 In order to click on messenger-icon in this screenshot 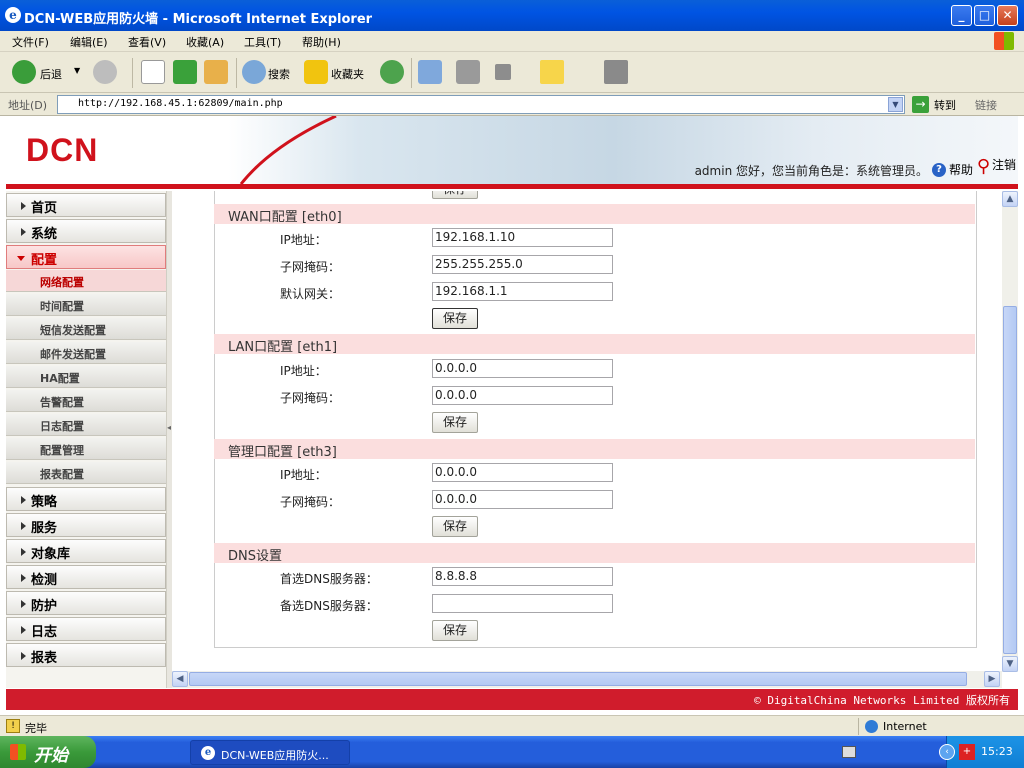, I will do `click(616, 72)`.